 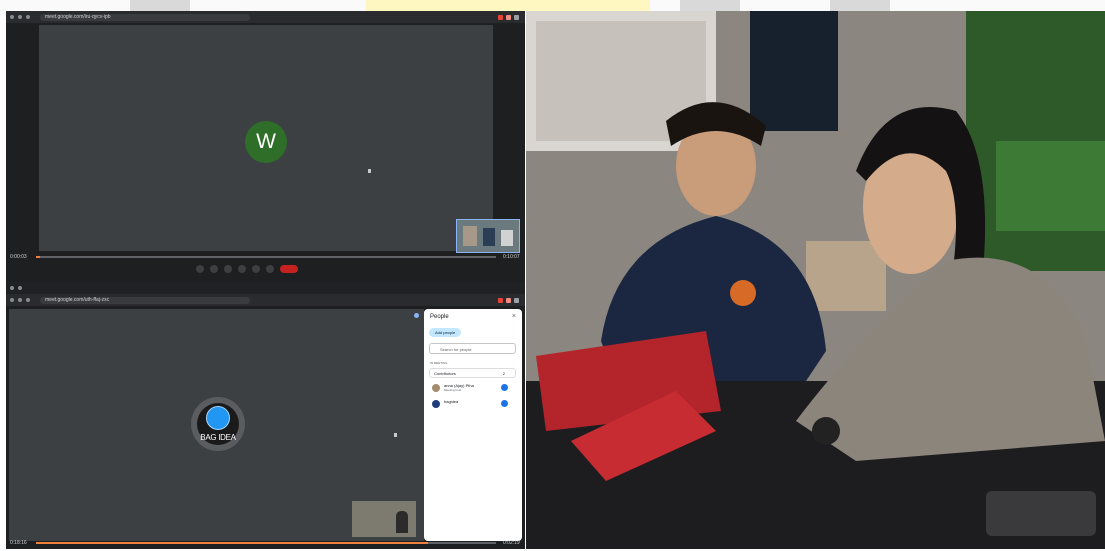 I want to click on shirt-logo, so click(x=743, y=293).